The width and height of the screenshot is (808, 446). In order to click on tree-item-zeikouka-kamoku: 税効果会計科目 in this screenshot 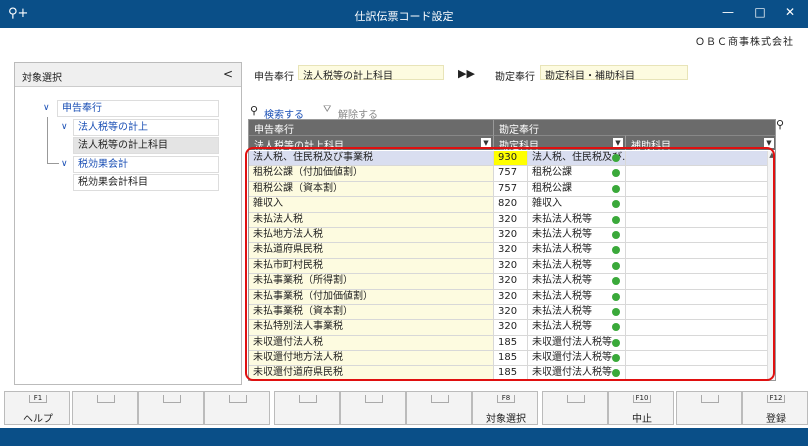, I will do `click(146, 182)`.